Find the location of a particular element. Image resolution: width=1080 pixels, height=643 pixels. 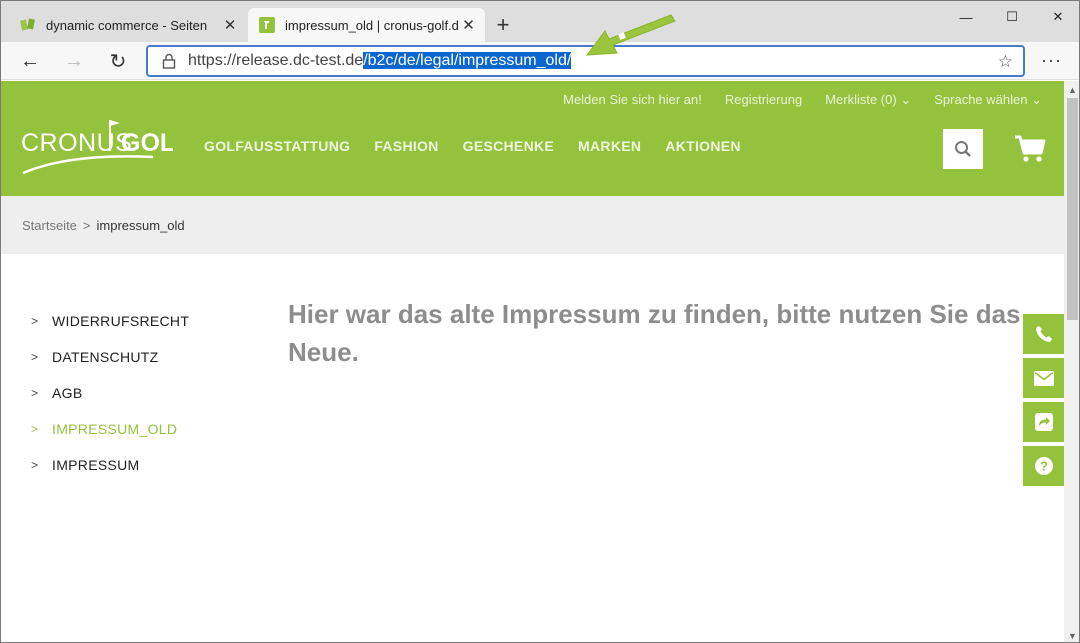

sidenav-item-datenschutz: > DATENSCHUTZ is located at coordinates (110, 357).